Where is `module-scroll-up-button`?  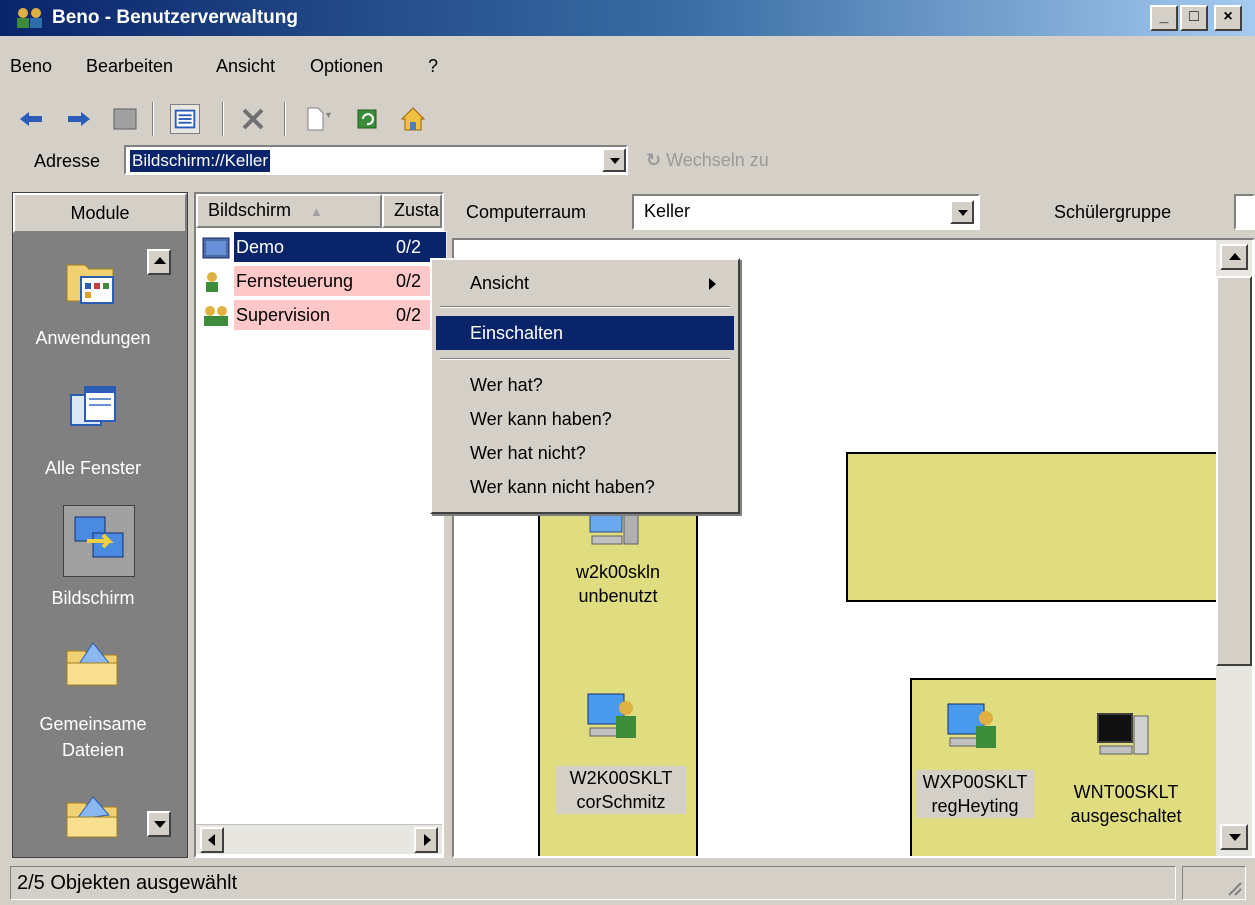 module-scroll-up-button is located at coordinates (159, 262).